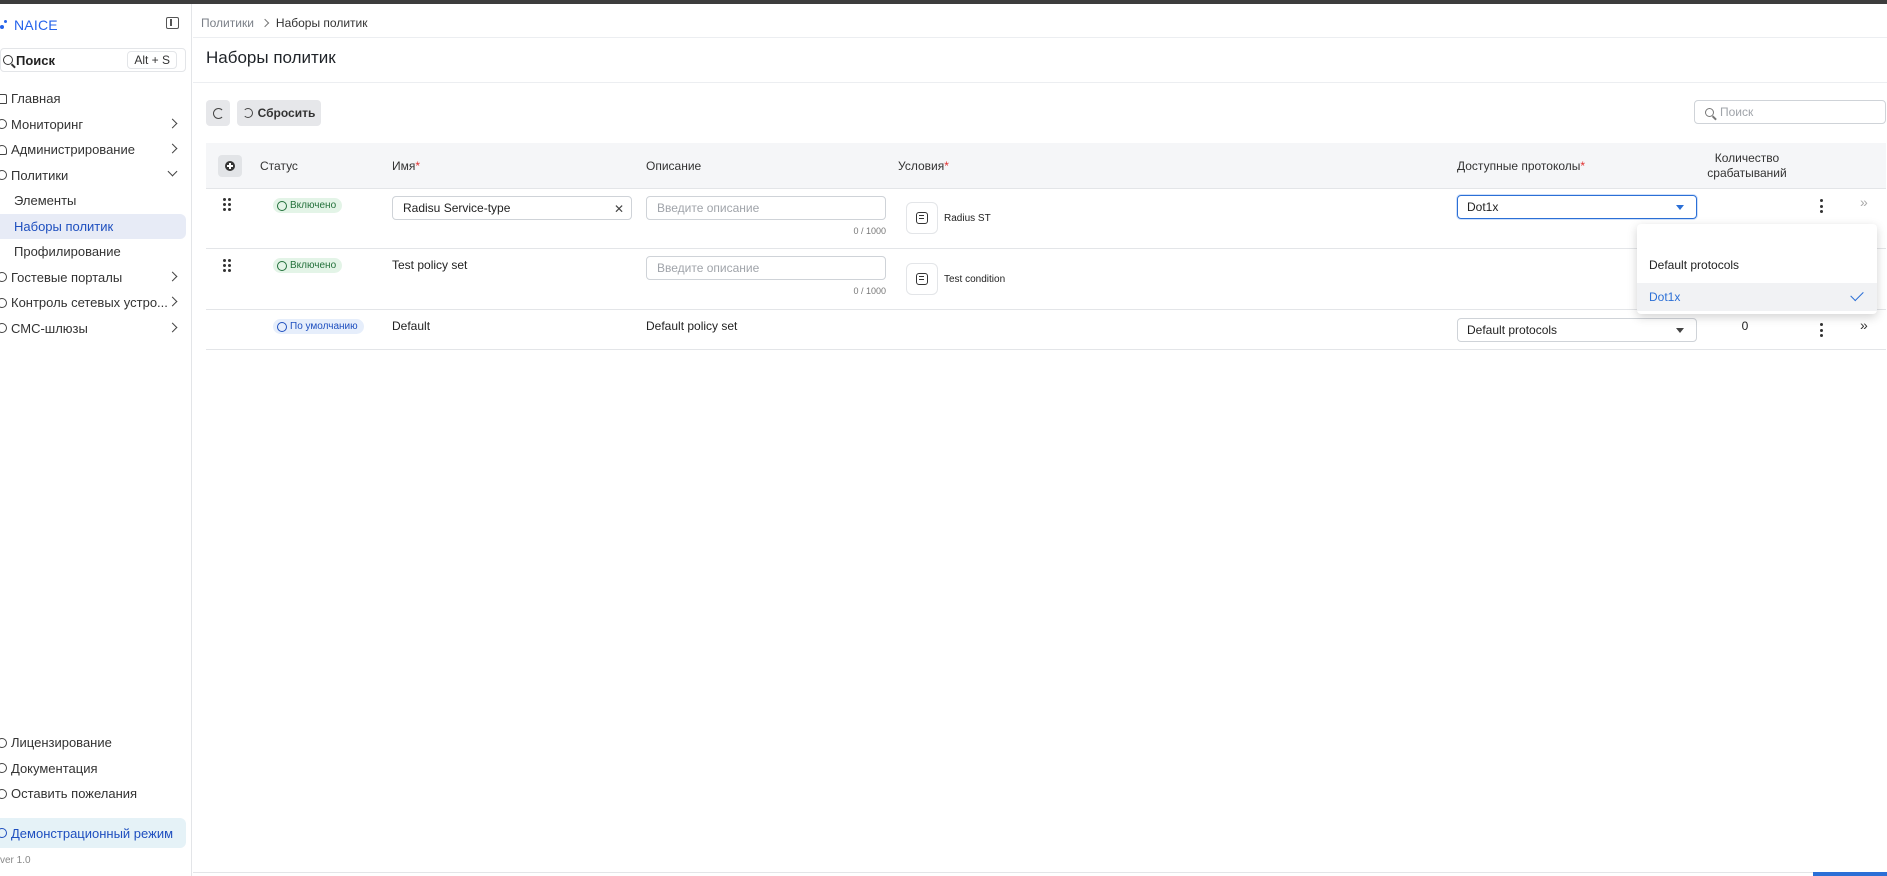 The image size is (1887, 876). I want to click on clear-icon: ✕, so click(619, 209).